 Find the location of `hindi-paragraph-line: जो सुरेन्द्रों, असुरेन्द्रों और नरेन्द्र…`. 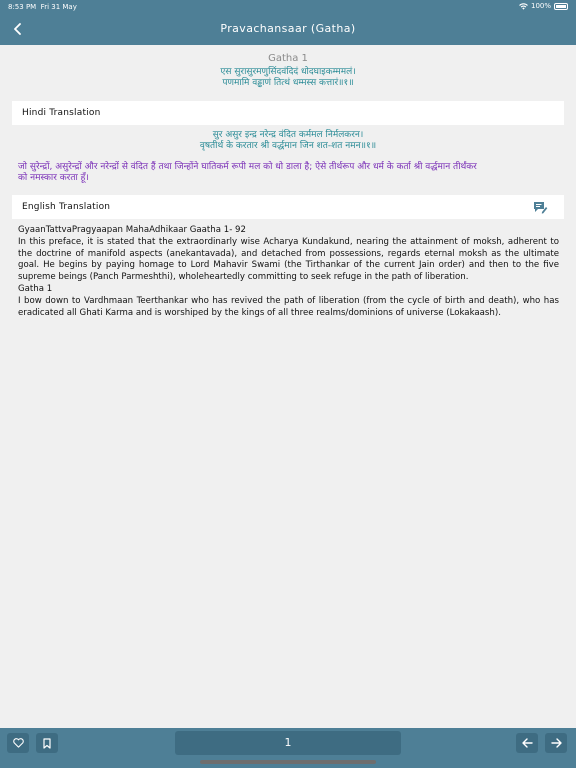

hindi-paragraph-line: जो सुरेन्द्रों, असुरेन्द्रों और नरेन्द्र… is located at coordinates (247, 167).